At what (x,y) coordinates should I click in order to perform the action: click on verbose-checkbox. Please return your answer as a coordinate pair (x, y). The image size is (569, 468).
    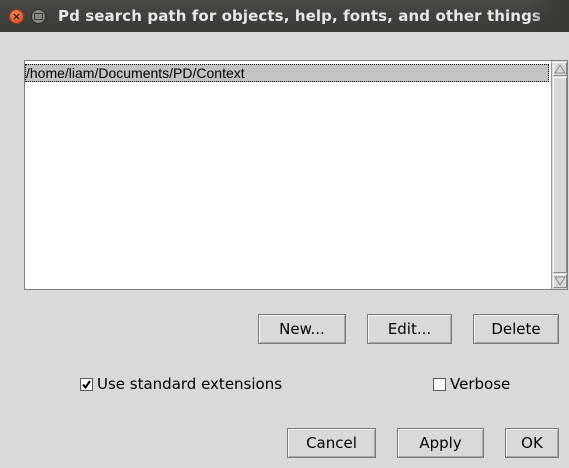
    Looking at the image, I should click on (439, 384).